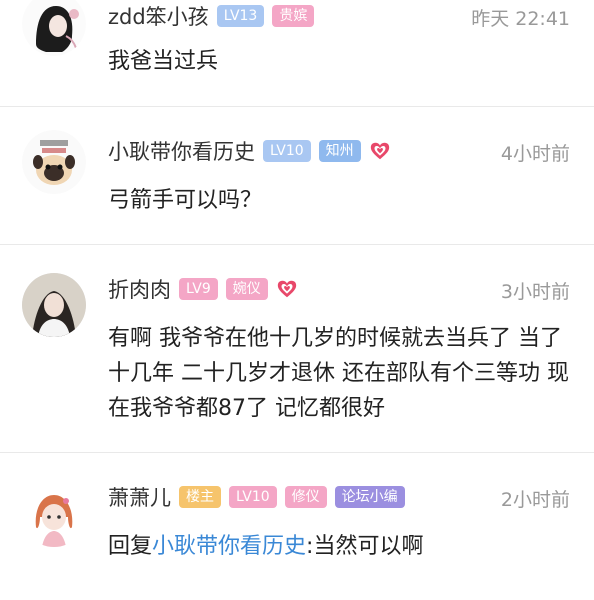  I want to click on title-badge: 贵嫔, so click(293, 16).